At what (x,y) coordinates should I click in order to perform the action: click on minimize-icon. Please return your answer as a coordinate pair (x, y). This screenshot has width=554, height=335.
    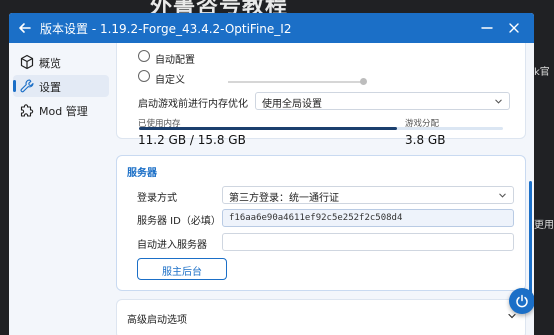
    Looking at the image, I should click on (487, 28).